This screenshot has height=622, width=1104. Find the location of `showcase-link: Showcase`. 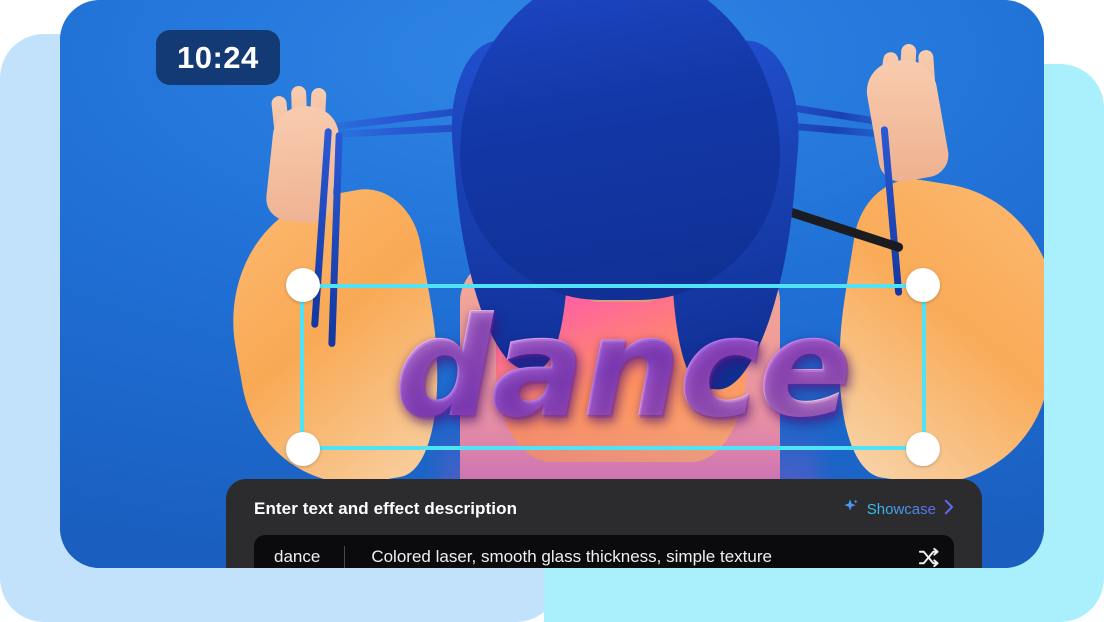

showcase-link: Showcase is located at coordinates (898, 509).